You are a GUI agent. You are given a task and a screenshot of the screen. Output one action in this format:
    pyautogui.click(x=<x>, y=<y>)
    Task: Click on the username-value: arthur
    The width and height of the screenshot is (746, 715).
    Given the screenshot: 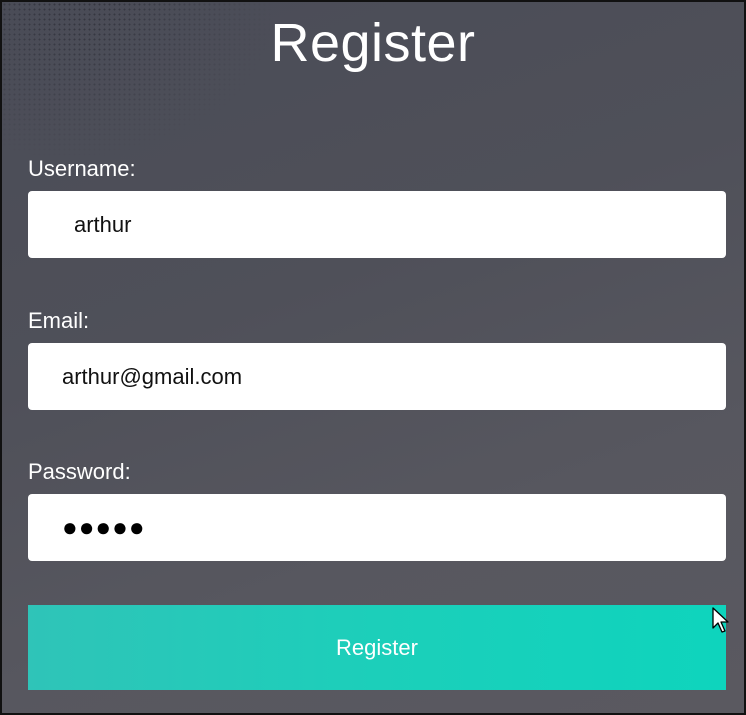 What is the action you would take?
    pyautogui.click(x=103, y=224)
    